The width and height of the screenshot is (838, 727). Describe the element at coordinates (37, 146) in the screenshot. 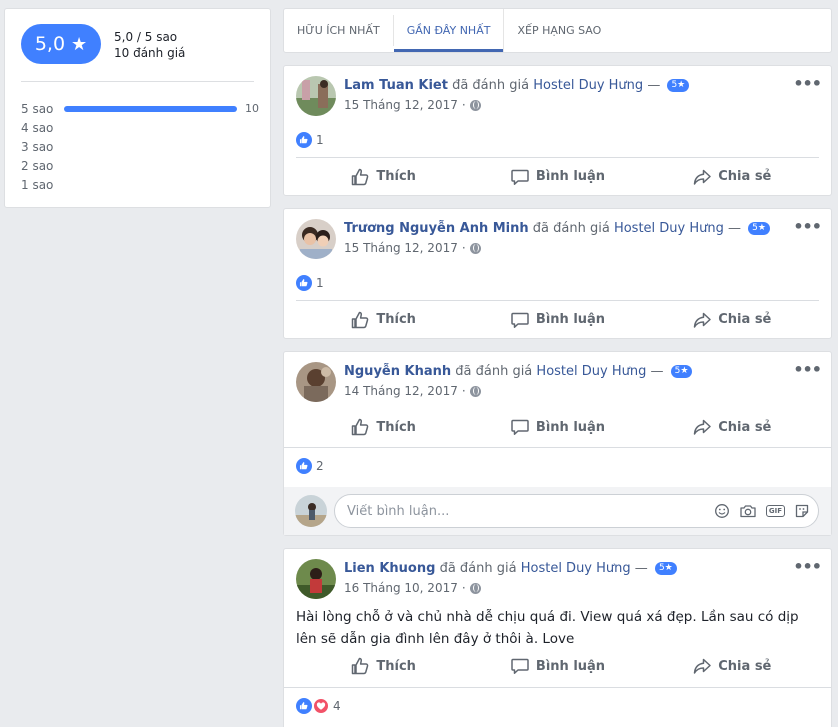

I see `dist-label: 3 sao` at that location.